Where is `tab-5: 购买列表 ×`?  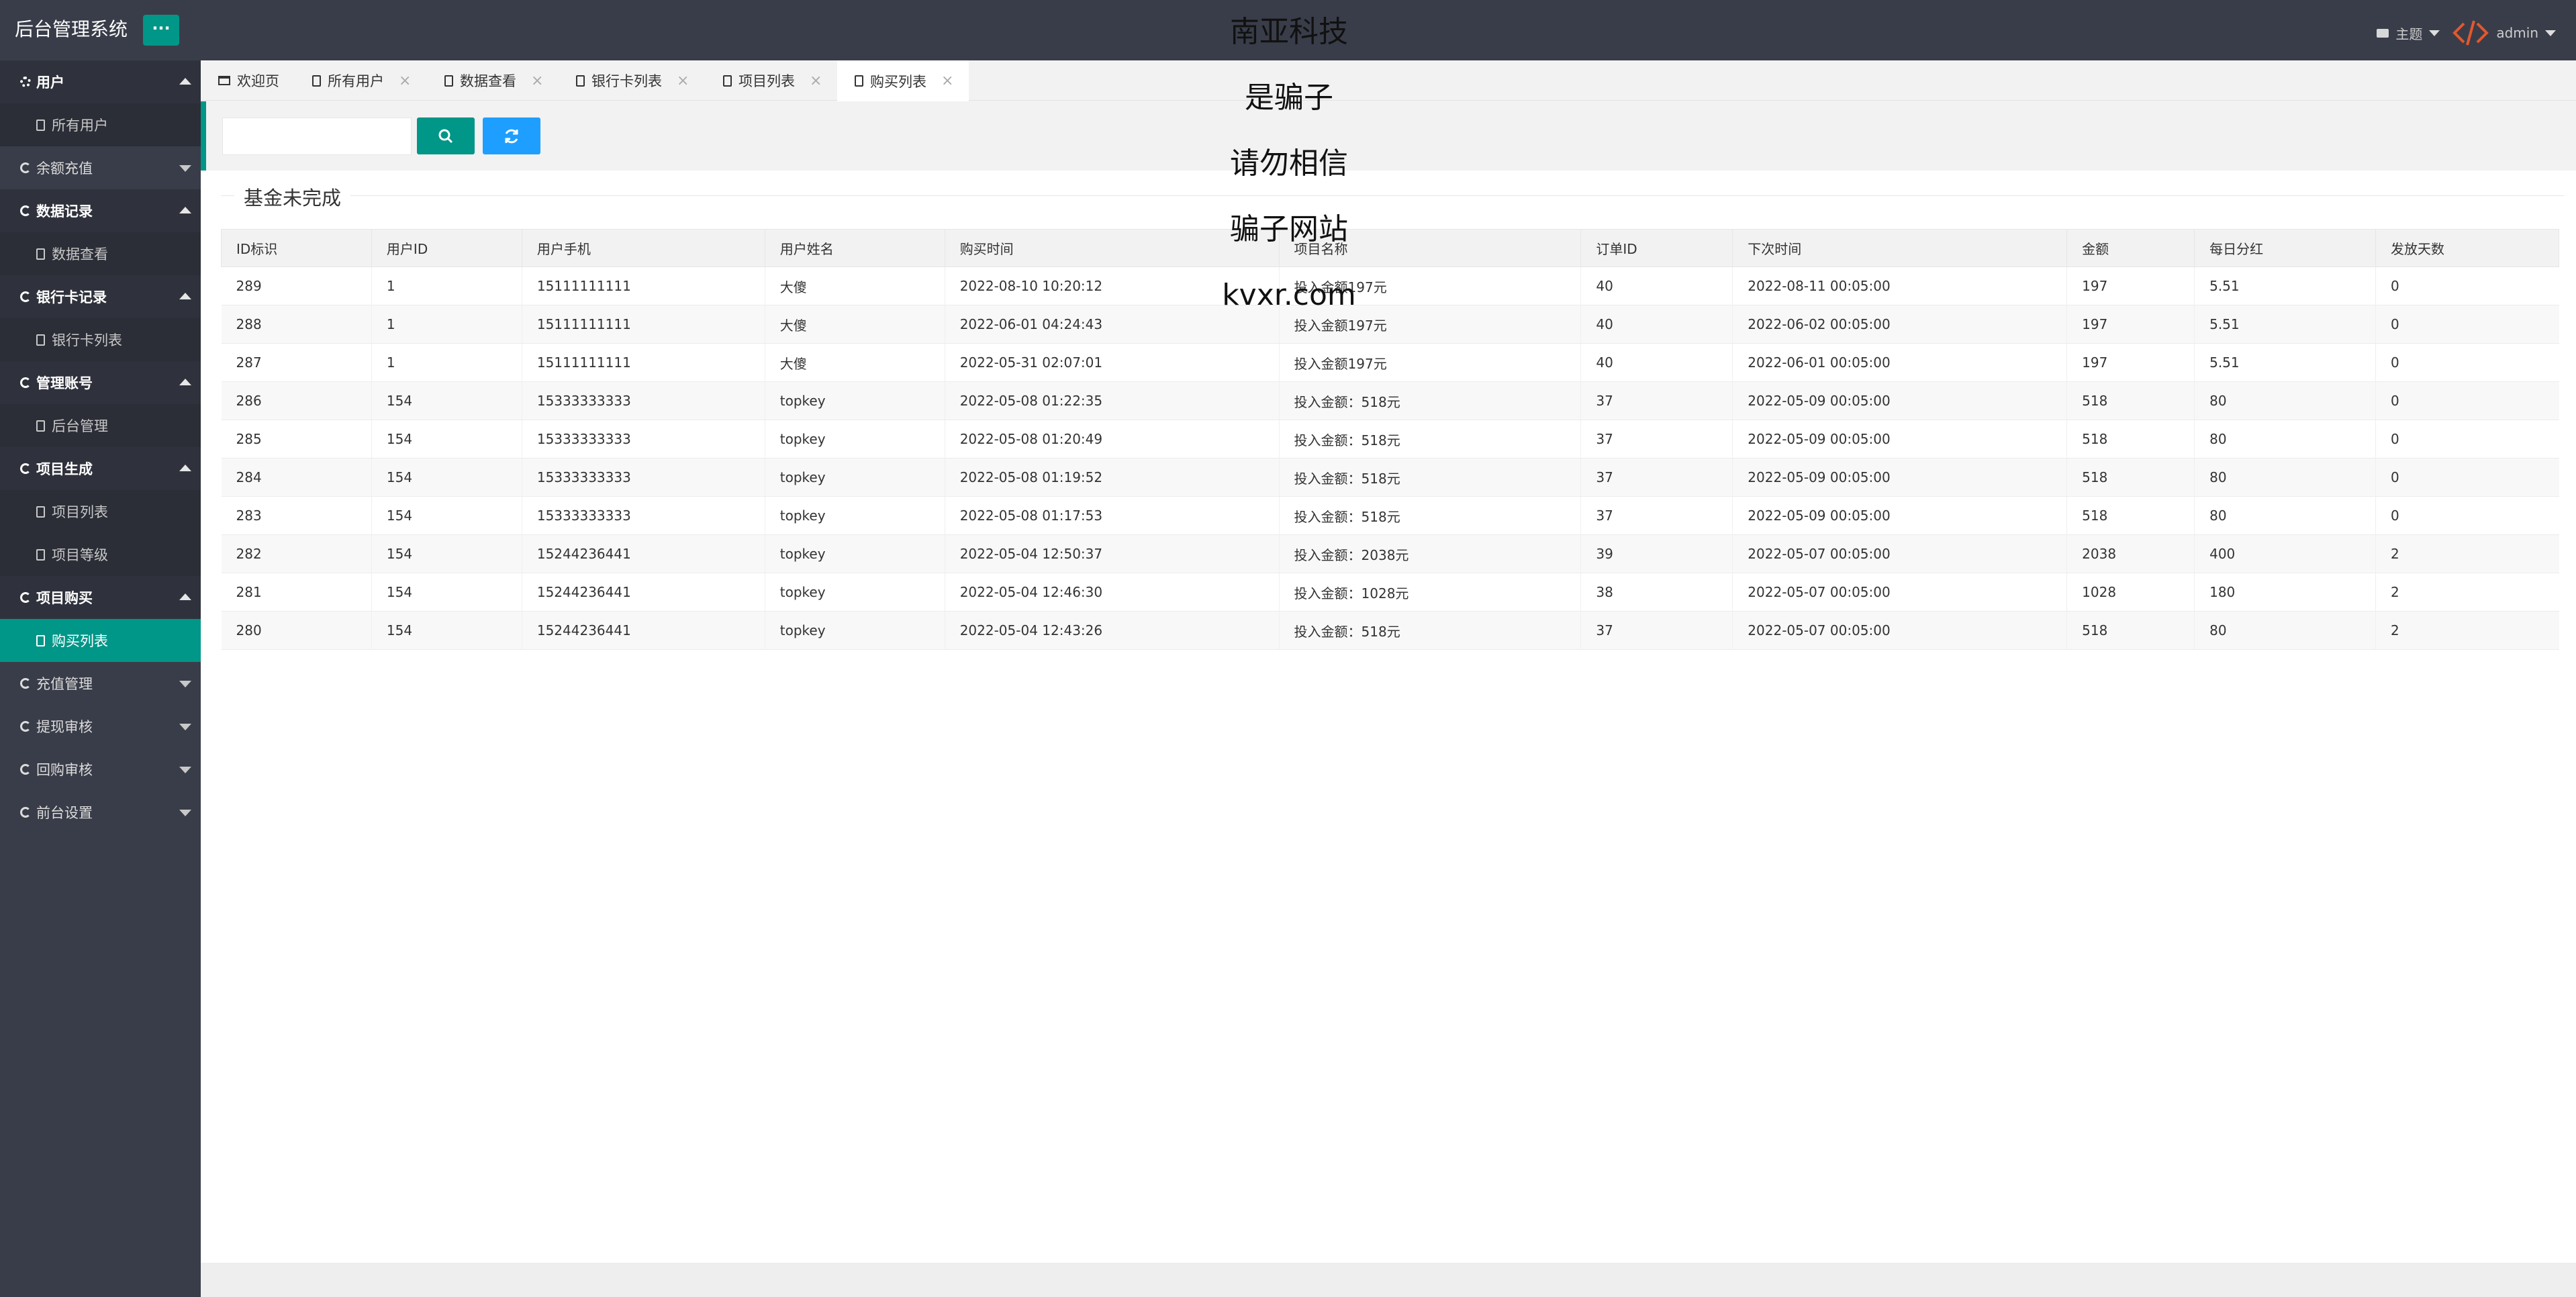
tab-5: 购买列表 × is located at coordinates (903, 80).